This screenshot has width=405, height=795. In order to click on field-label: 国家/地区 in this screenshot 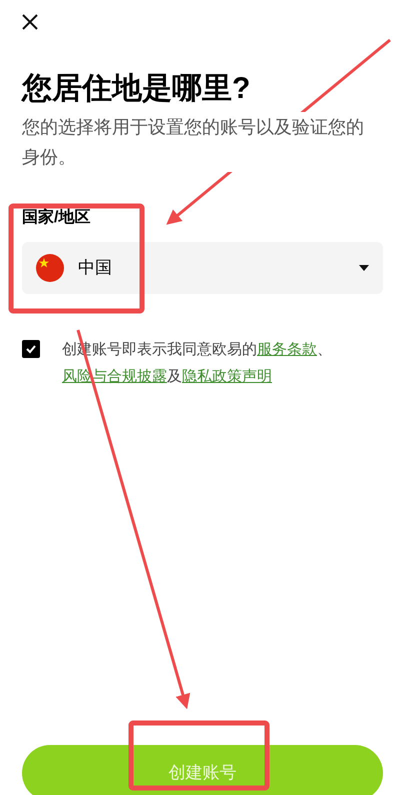, I will do `click(57, 218)`.